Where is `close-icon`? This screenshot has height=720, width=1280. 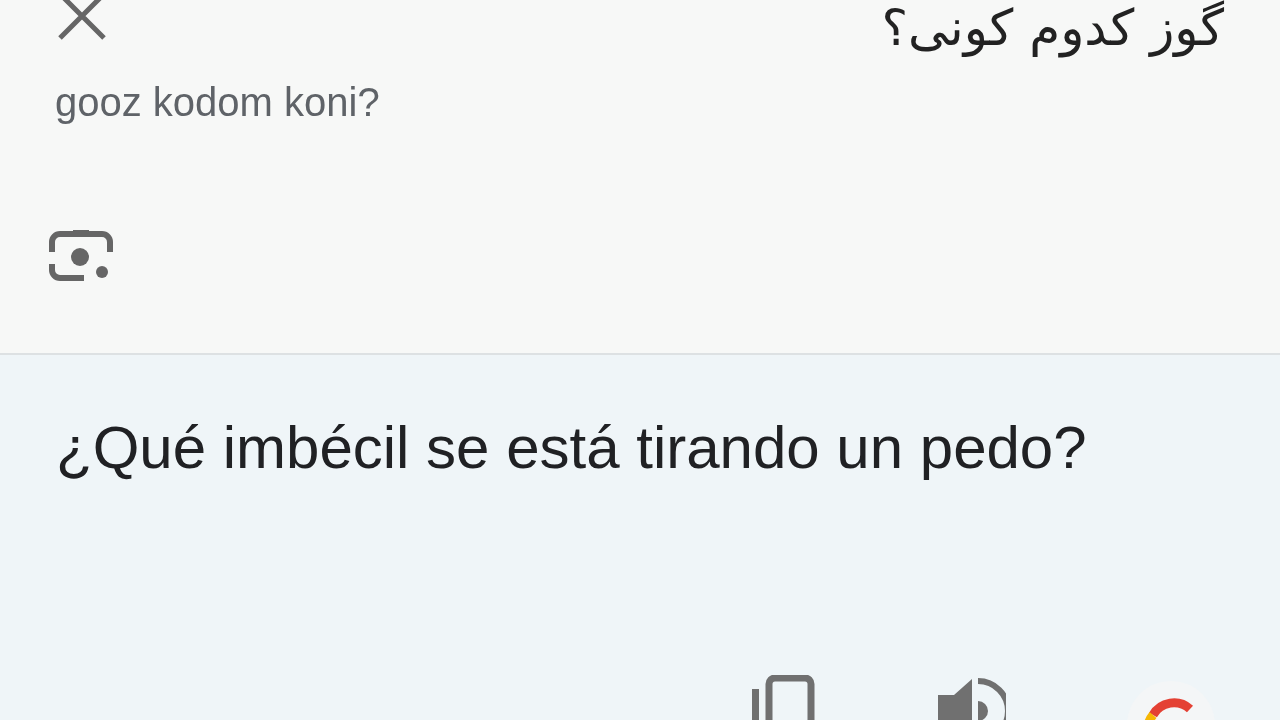 close-icon is located at coordinates (82, 21).